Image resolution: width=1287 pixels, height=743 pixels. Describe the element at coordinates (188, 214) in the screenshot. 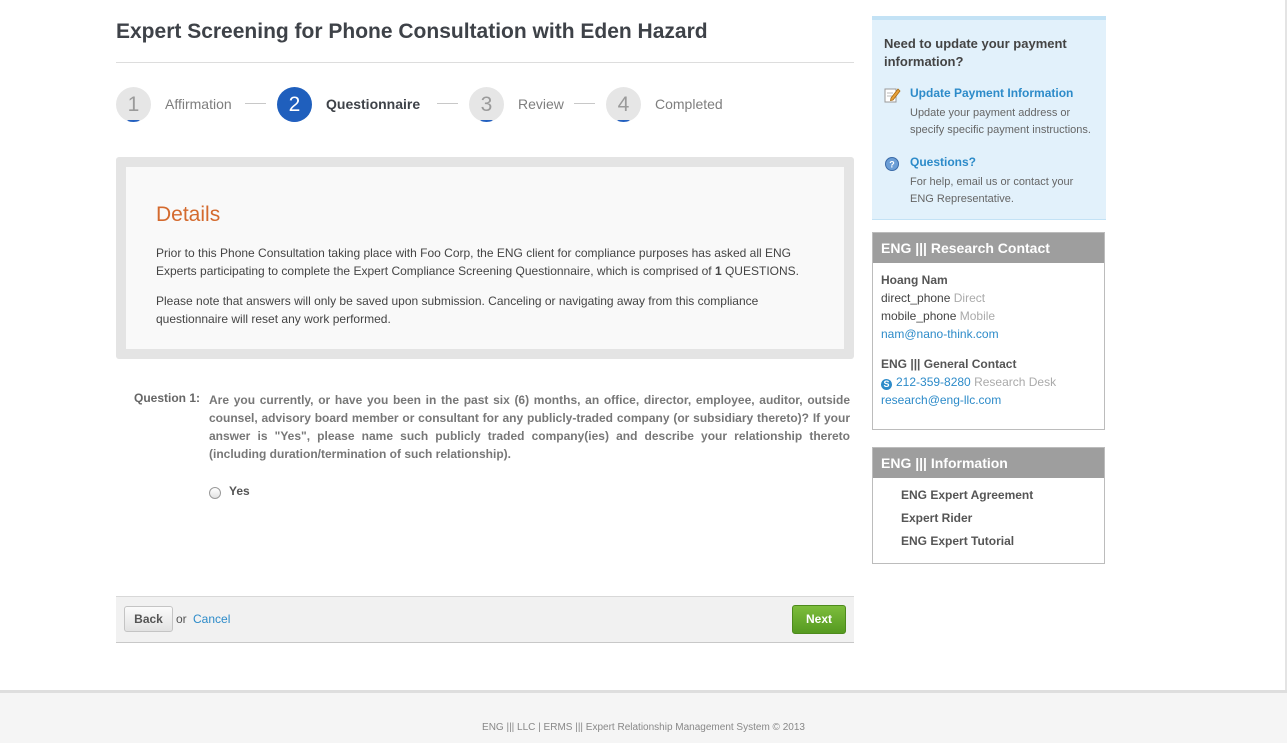

I see `details-heading: Details` at that location.